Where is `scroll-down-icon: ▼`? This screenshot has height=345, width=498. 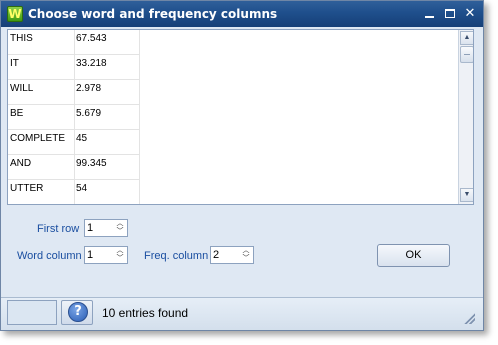 scroll-down-icon: ▼ is located at coordinates (467, 194).